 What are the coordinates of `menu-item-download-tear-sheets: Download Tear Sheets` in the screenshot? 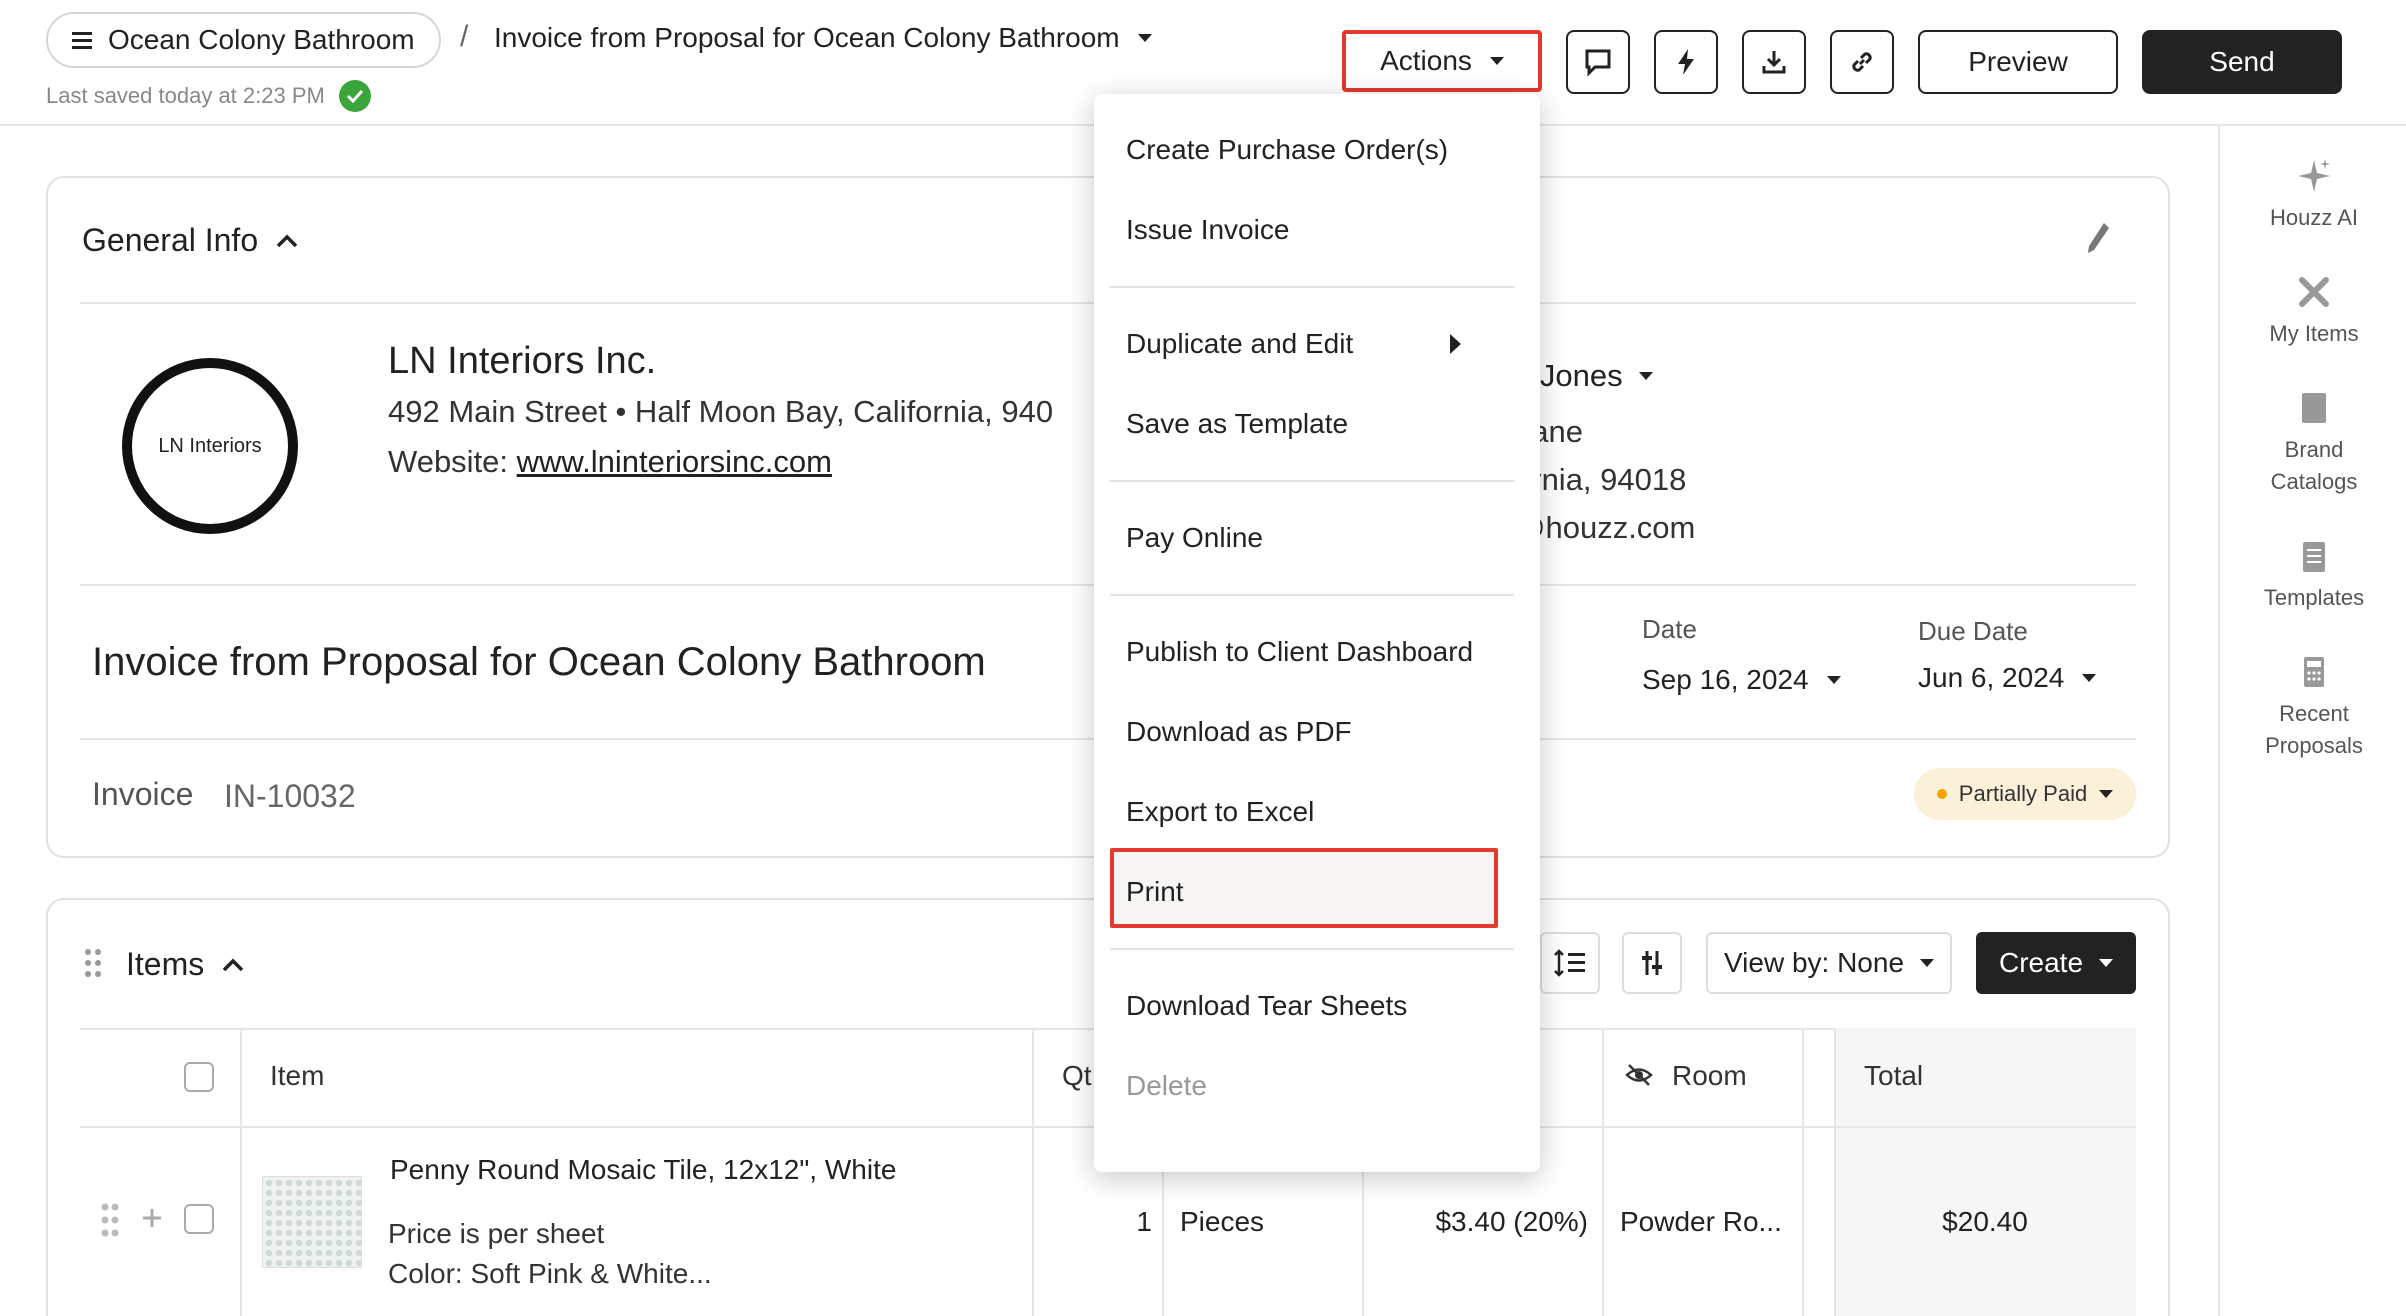 It's located at (1266, 1006).